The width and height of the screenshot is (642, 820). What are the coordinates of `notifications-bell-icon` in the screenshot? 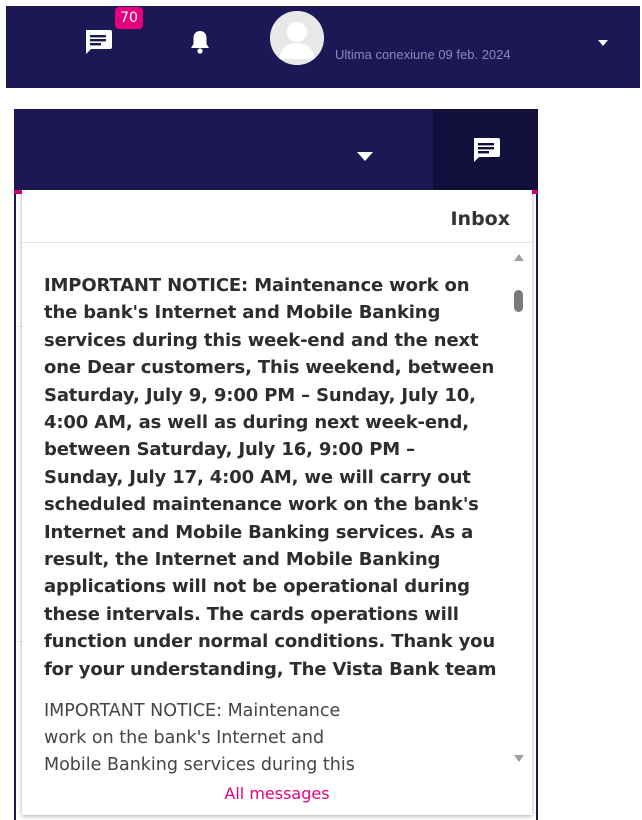 It's located at (200, 42).